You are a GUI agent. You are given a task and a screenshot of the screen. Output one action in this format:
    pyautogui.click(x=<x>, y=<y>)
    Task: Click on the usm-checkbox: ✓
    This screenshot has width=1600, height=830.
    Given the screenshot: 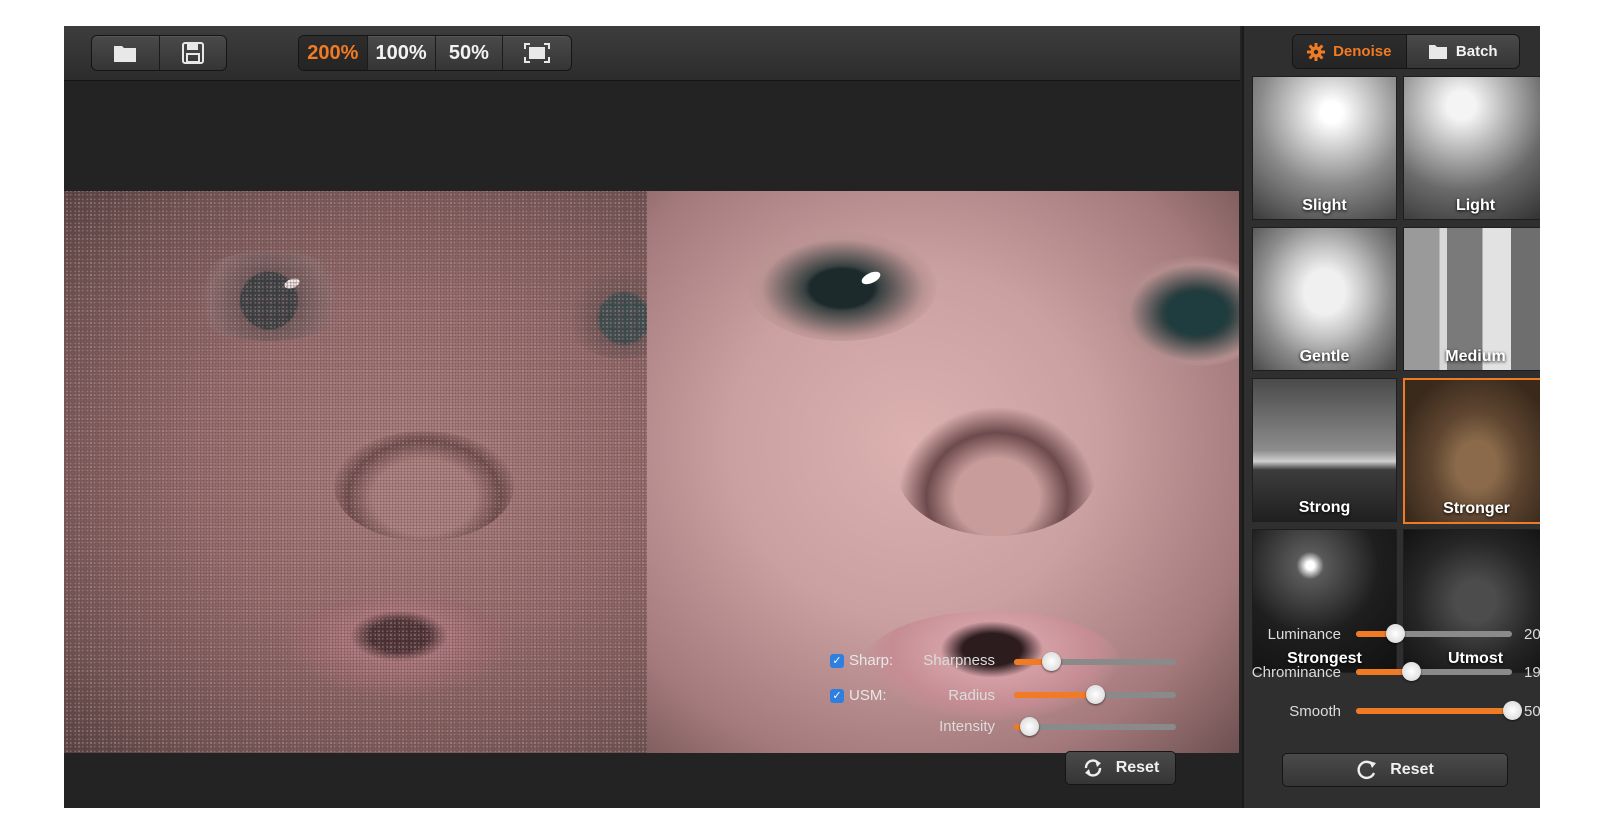 What is the action you would take?
    pyautogui.click(x=837, y=695)
    